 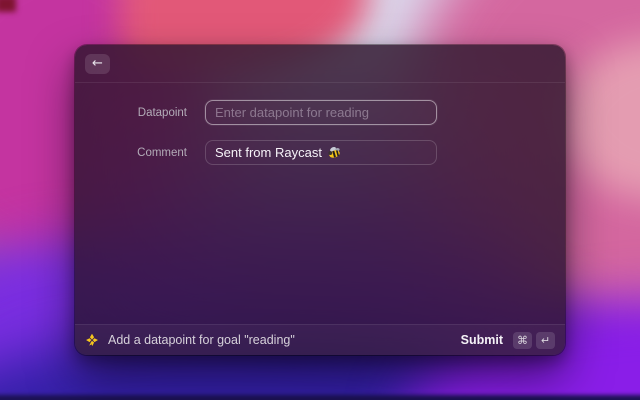 I want to click on datapoint-input-container, so click(x=321, y=112).